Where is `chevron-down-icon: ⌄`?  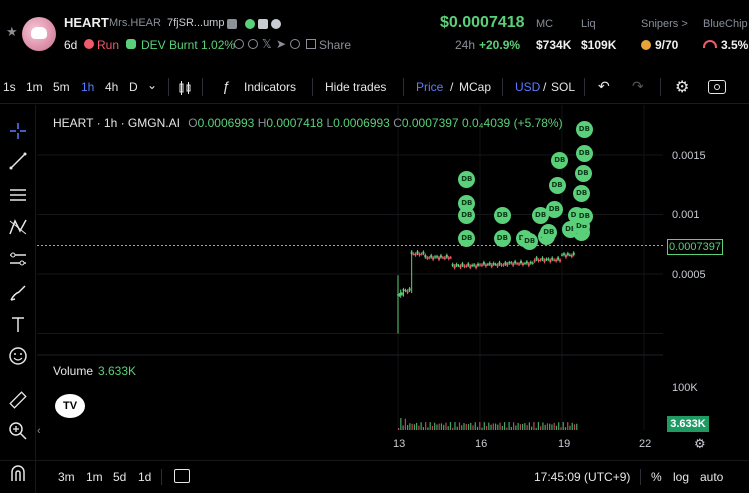
chevron-down-icon: ⌄ is located at coordinates (152, 85).